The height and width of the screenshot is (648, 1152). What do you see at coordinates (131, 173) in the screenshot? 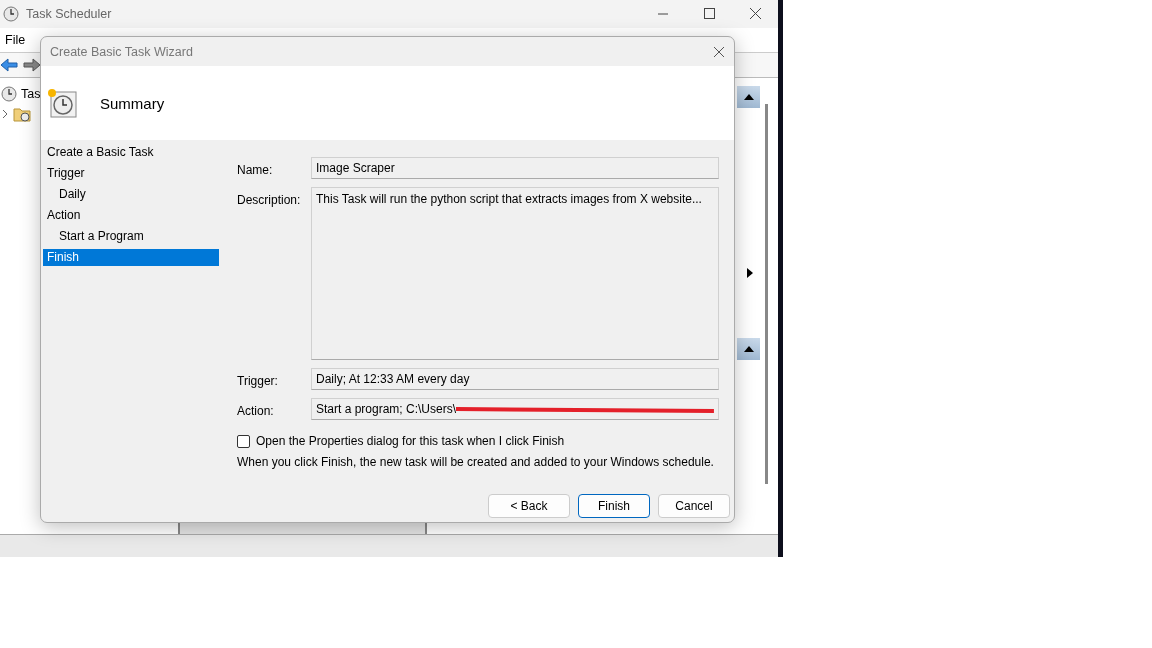
I see `wizard-step: Trigger` at bounding box center [131, 173].